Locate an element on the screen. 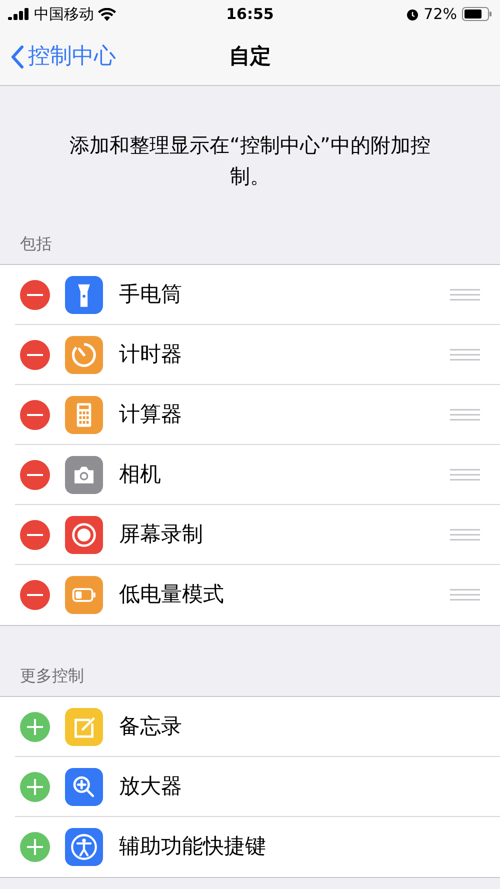  control-row: 辅助功能快捷键 is located at coordinates (250, 847).